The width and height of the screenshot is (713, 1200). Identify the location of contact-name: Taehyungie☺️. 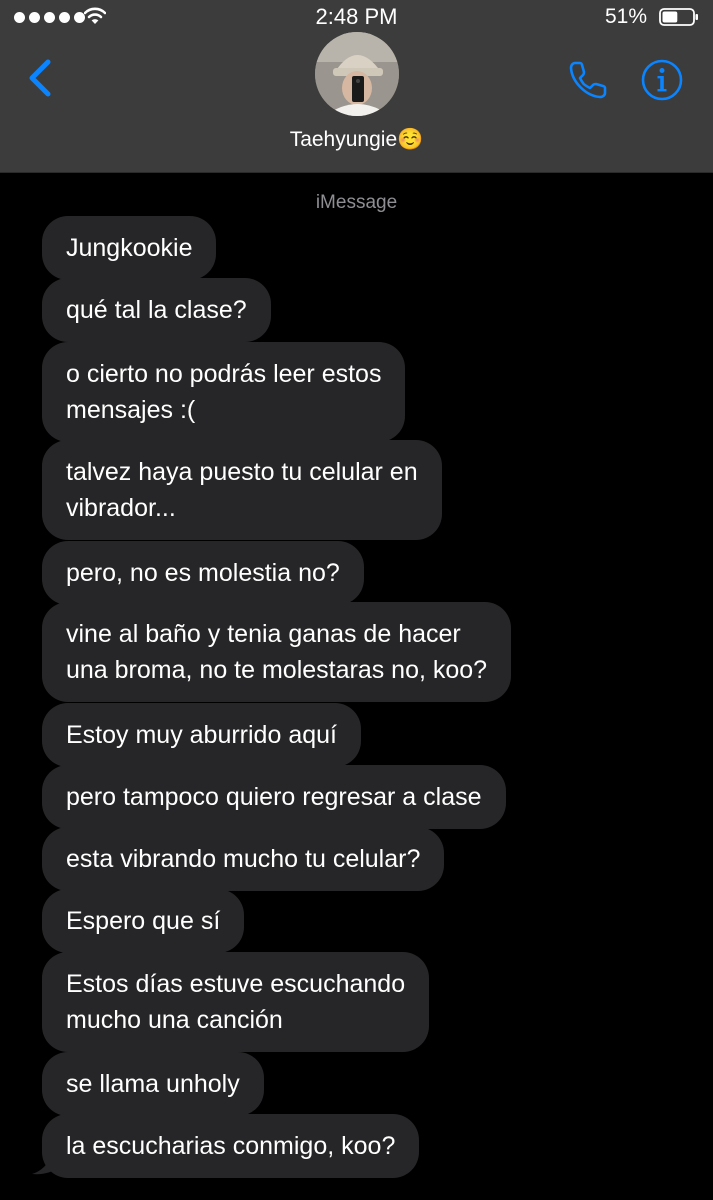
(356, 140).